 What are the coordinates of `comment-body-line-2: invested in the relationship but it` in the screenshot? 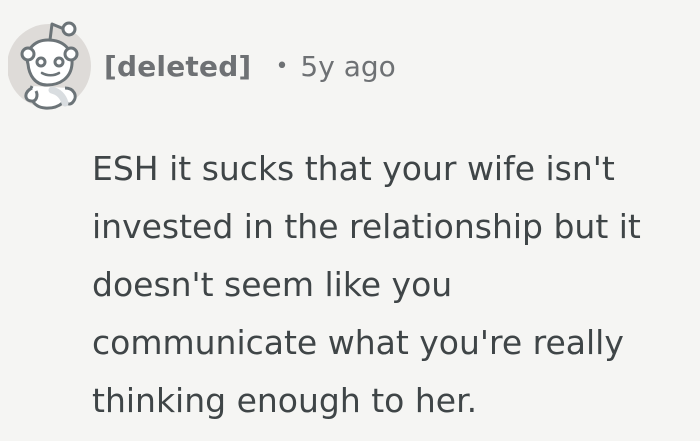 It's located at (366, 226).